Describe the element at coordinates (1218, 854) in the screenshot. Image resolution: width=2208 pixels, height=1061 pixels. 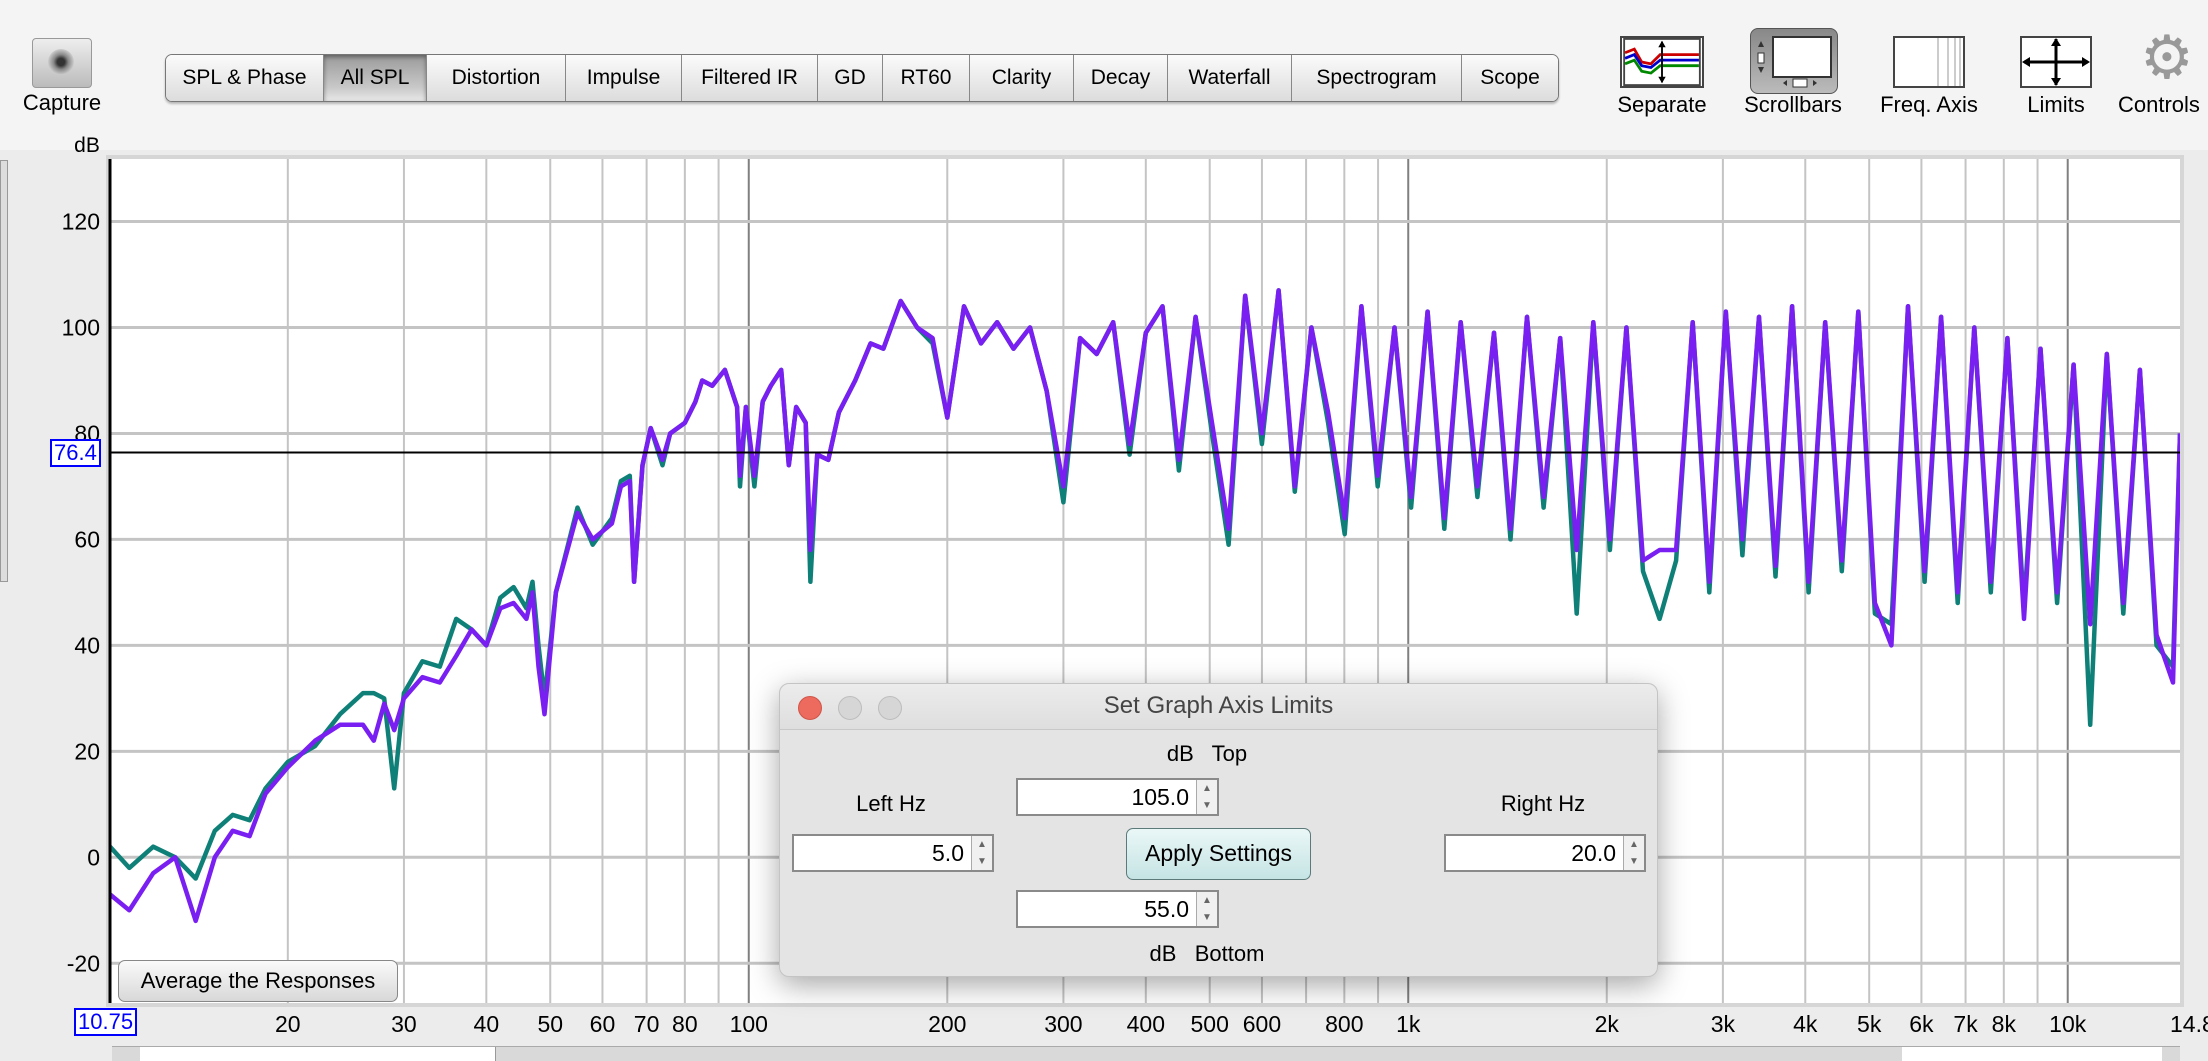
I see `apply-settings-button: Apply Settings` at that location.